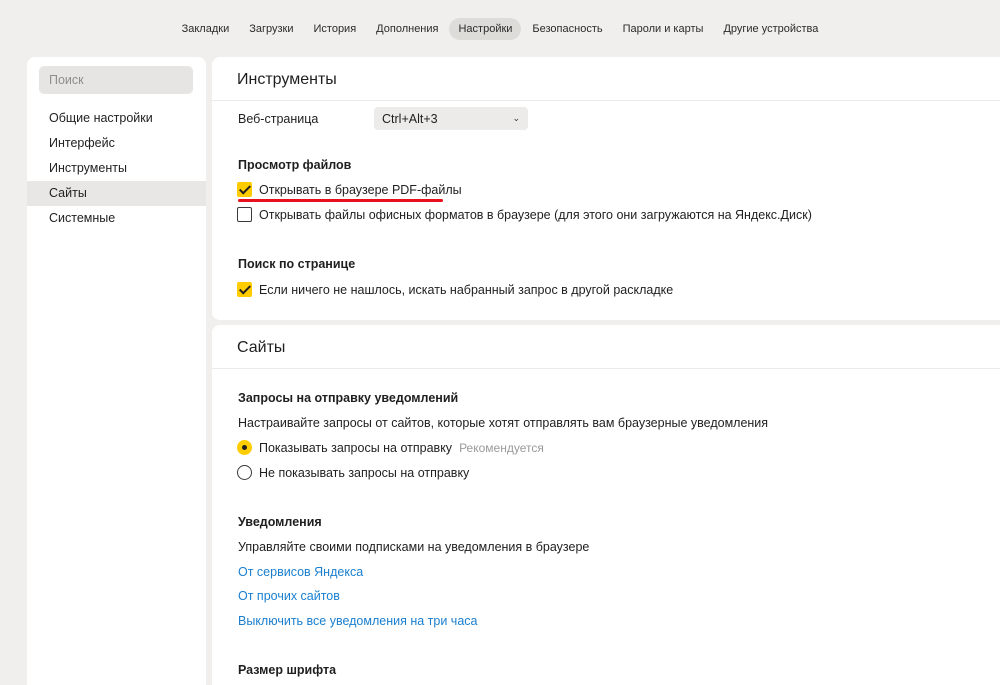 The image size is (1000, 685). Describe the element at coordinates (278, 118) in the screenshot. I see `webpage-label: Веб-страница` at that location.